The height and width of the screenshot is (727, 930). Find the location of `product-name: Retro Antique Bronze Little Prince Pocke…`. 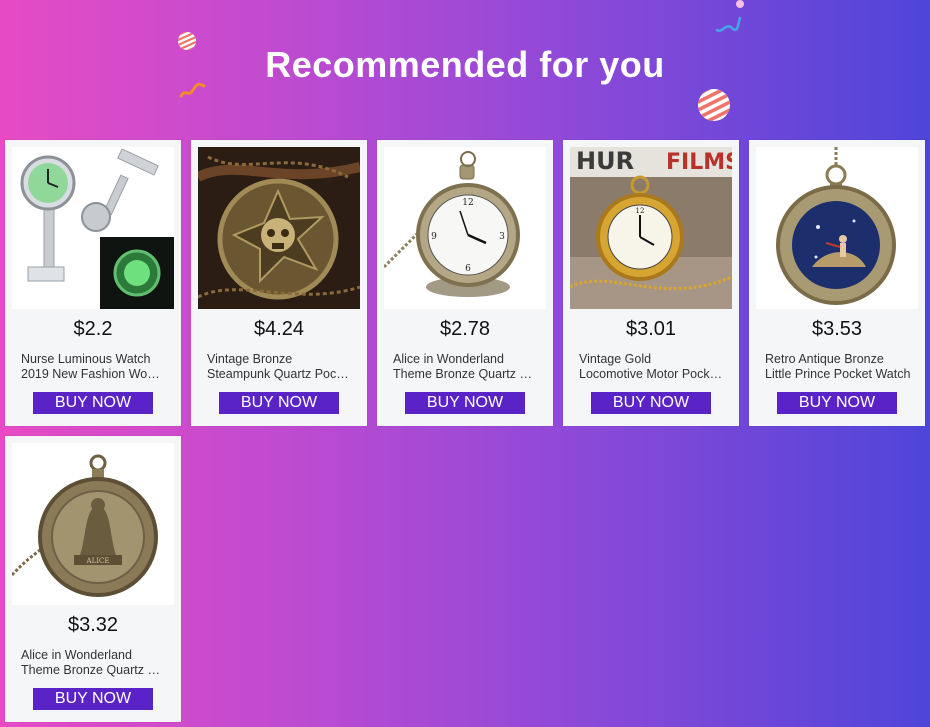

product-name: Retro Antique Bronze Little Prince Pocke… is located at coordinates (838, 367).